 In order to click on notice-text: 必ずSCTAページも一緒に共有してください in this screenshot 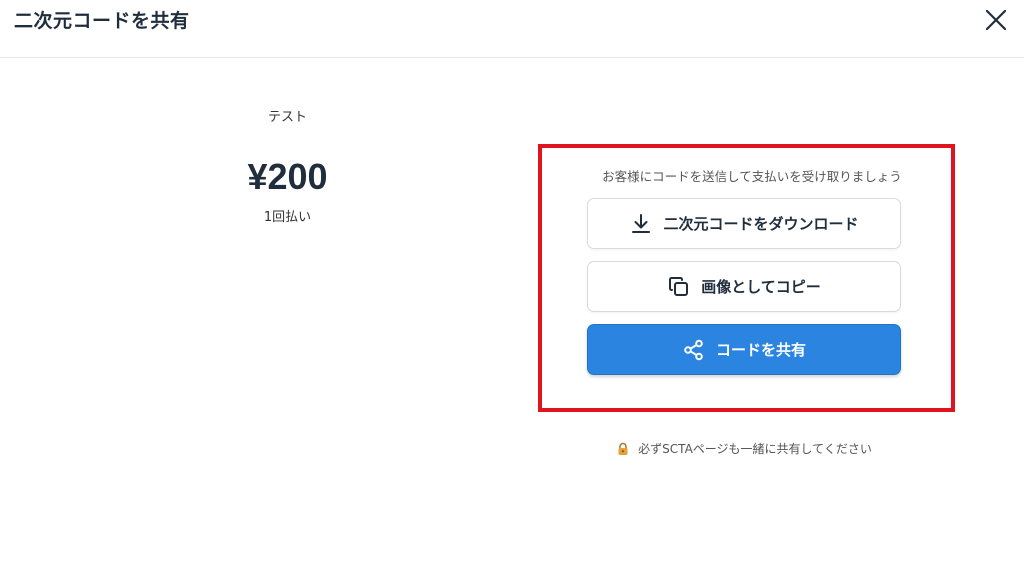, I will do `click(755, 449)`.